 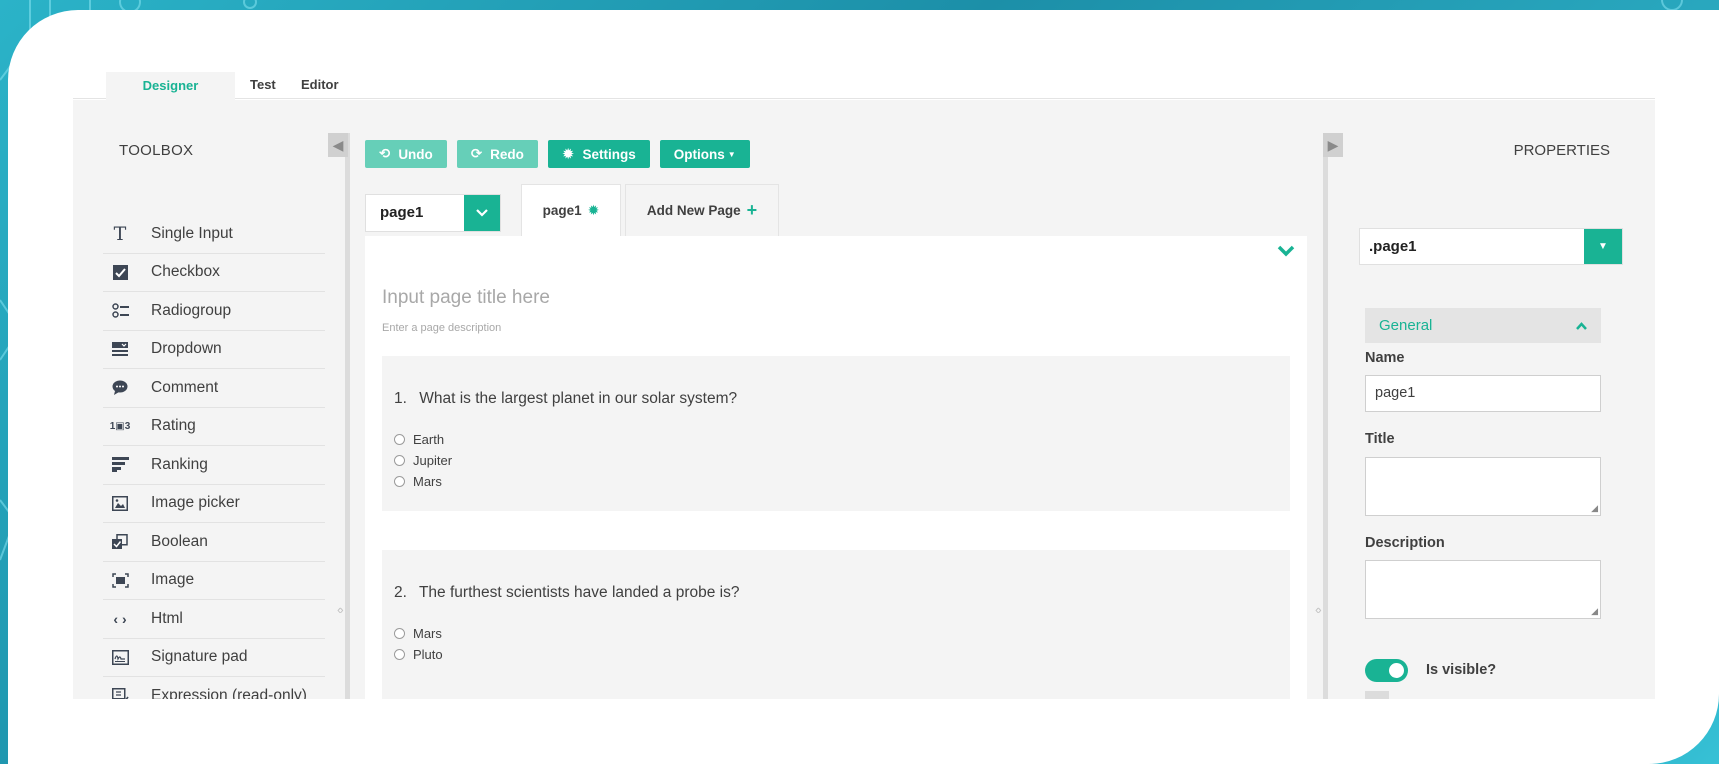 I want to click on choice-item: Earth, so click(x=419, y=439).